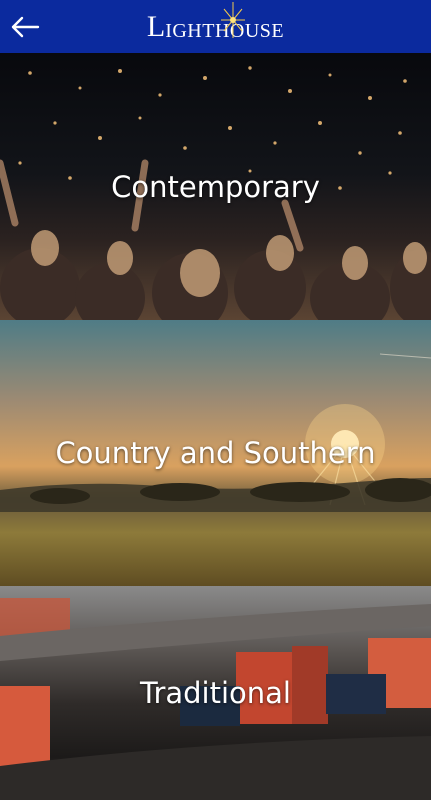 This screenshot has height=800, width=431. I want to click on tile-label-country-and-southern: Country and Southern, so click(215, 453).